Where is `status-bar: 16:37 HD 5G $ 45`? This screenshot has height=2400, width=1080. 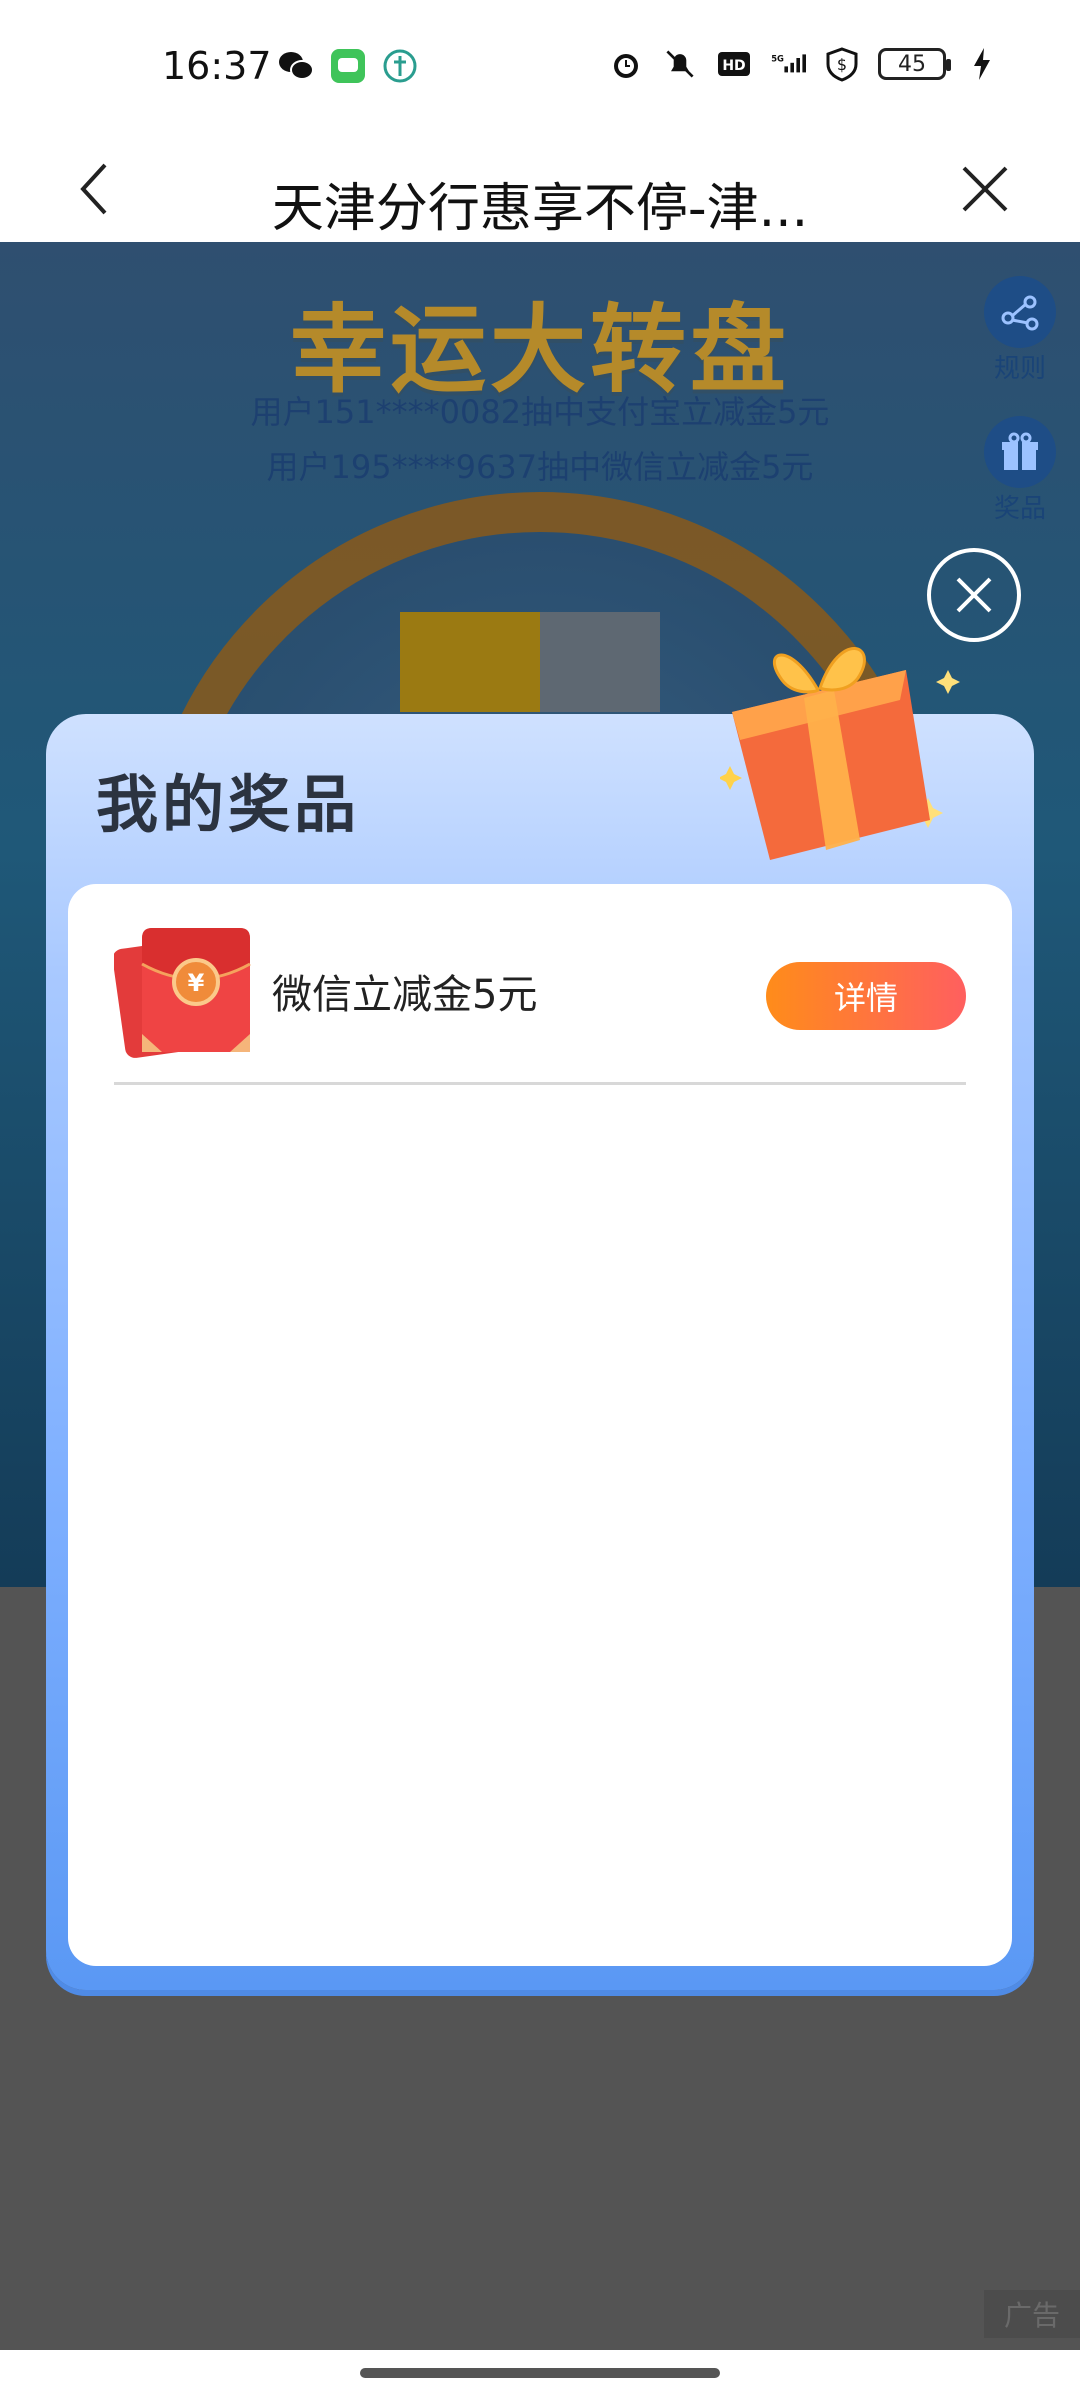
status-bar: 16:37 HD 5G $ 45 is located at coordinates (540, 69).